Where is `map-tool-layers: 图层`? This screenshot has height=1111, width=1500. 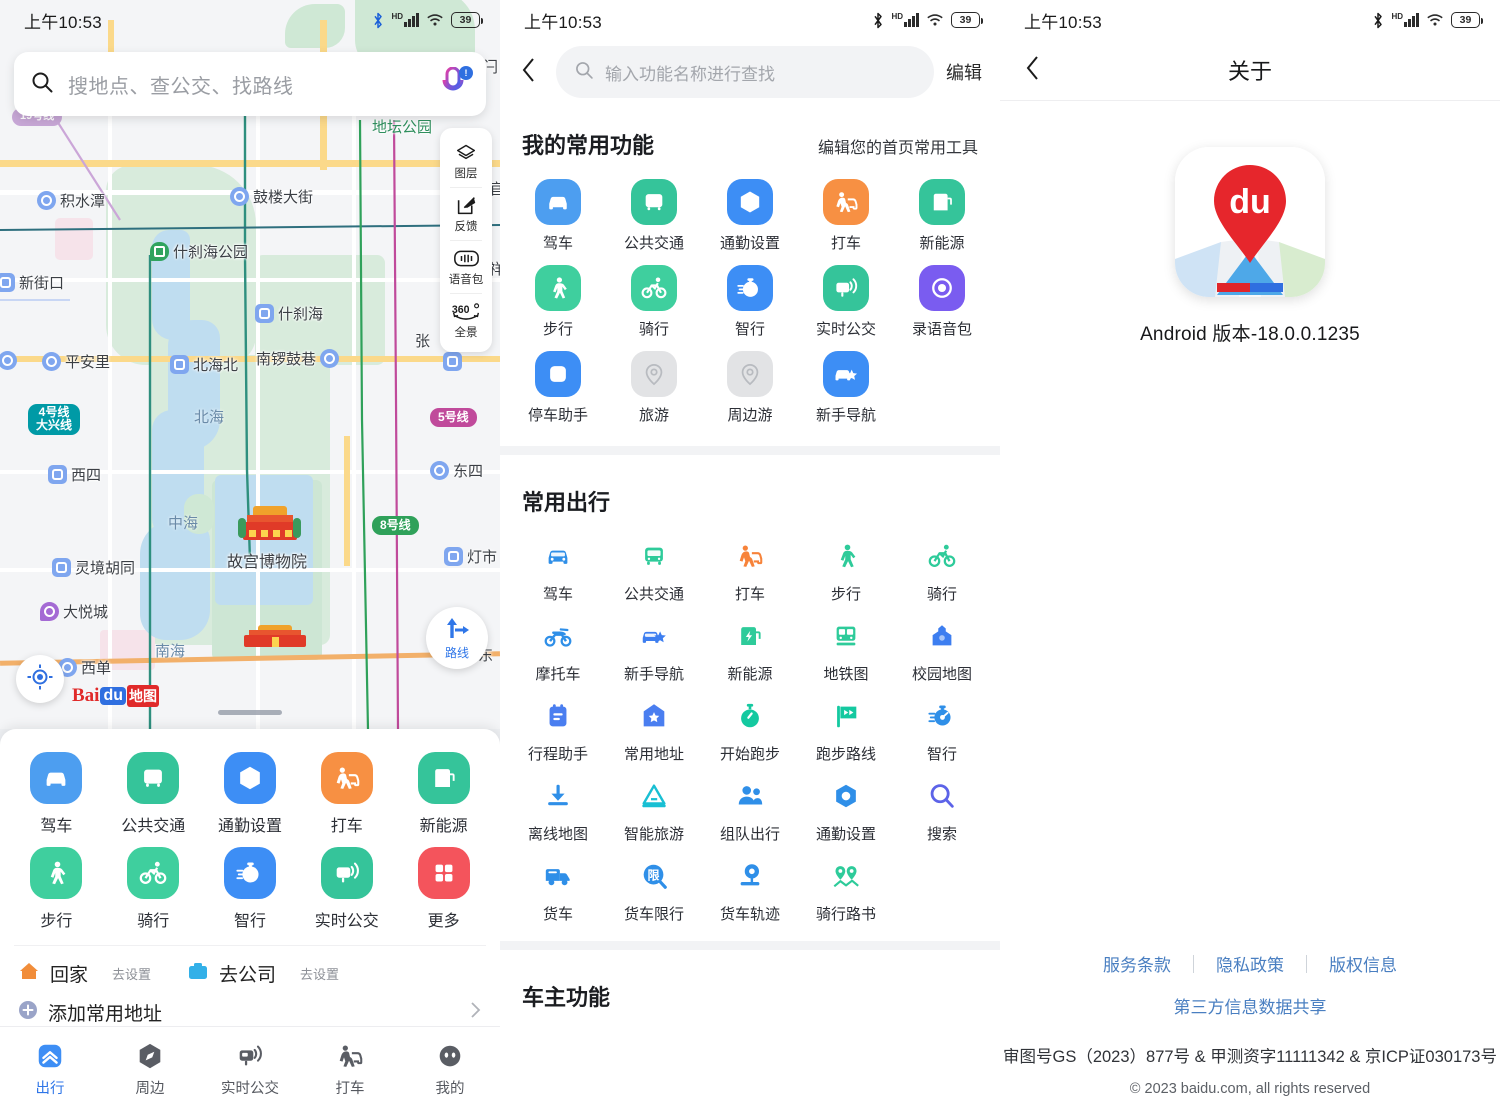 map-tool-layers: 图层 is located at coordinates (466, 160).